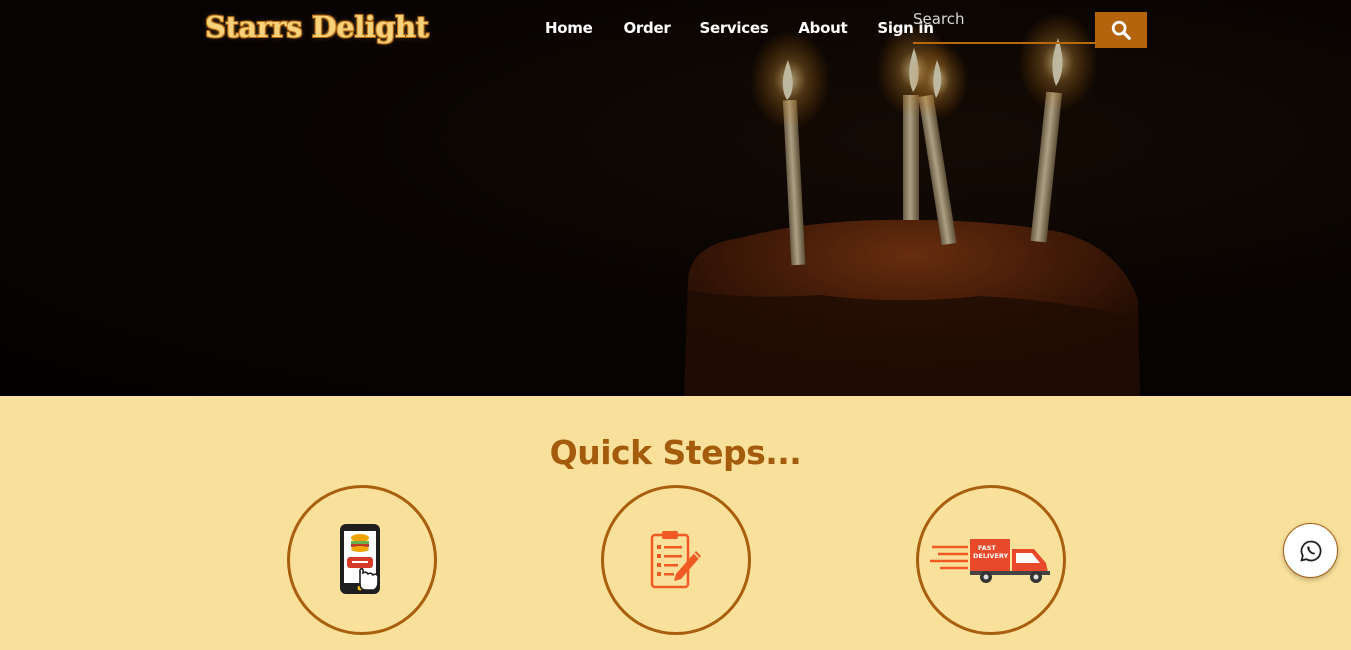  I want to click on main-nav: Home Order Services About Sign in, so click(754, 28).